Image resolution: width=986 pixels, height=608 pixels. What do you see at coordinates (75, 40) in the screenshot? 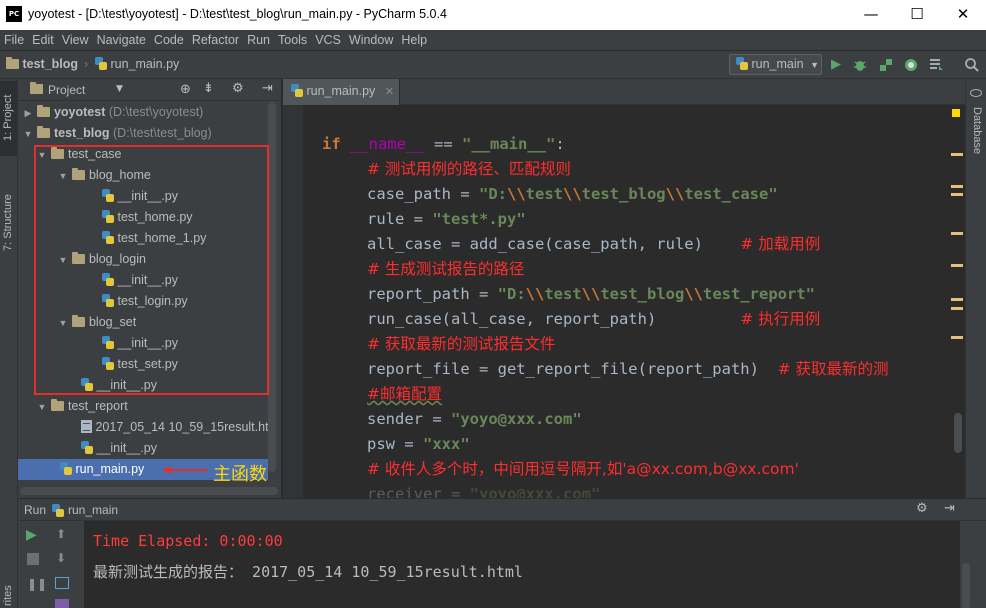
I see `menu-view: View` at bounding box center [75, 40].